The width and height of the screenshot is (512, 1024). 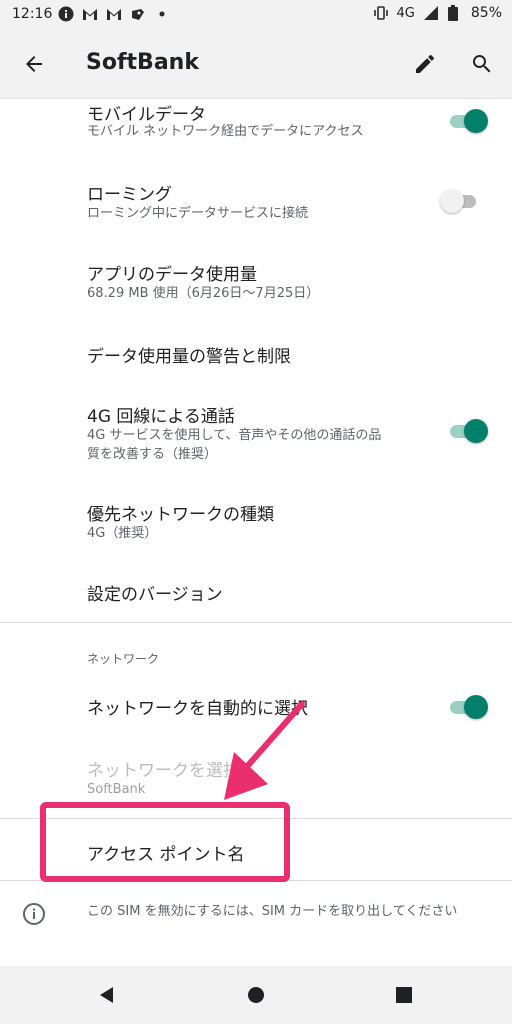 I want to click on search-button, so click(x=482, y=64).